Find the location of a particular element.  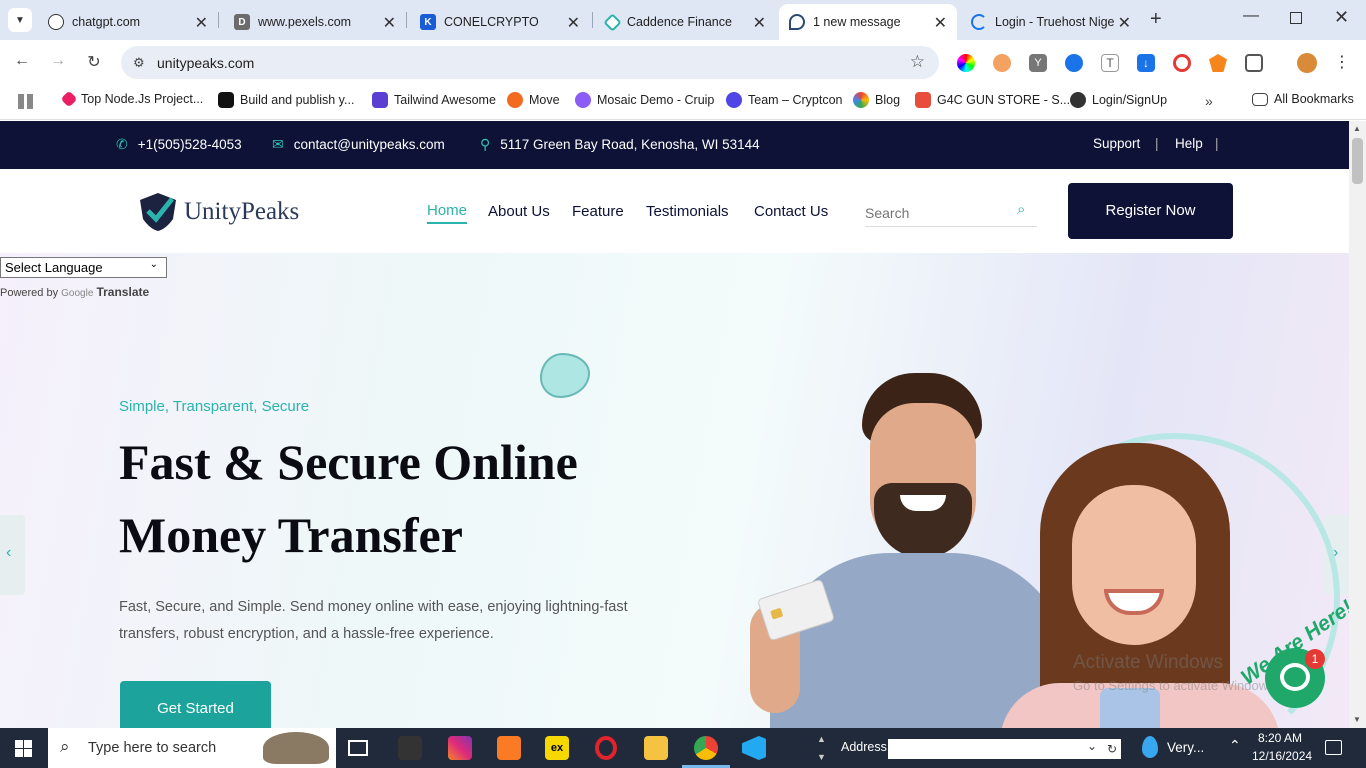

excel-app-icon: ex is located at coordinates (557, 748).